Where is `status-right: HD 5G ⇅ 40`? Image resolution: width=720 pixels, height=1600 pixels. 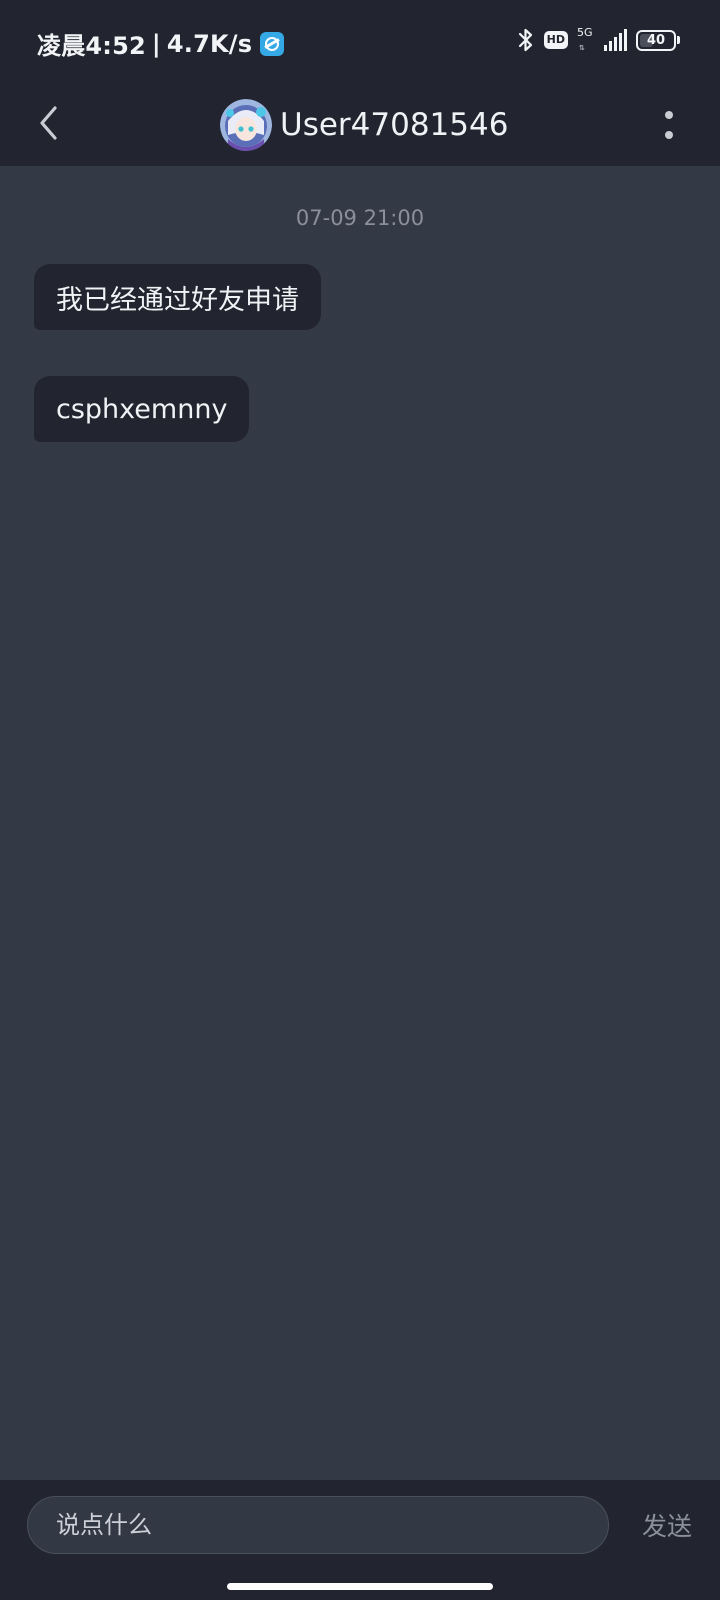
status-right: HD 5G ⇅ 40 is located at coordinates (598, 40).